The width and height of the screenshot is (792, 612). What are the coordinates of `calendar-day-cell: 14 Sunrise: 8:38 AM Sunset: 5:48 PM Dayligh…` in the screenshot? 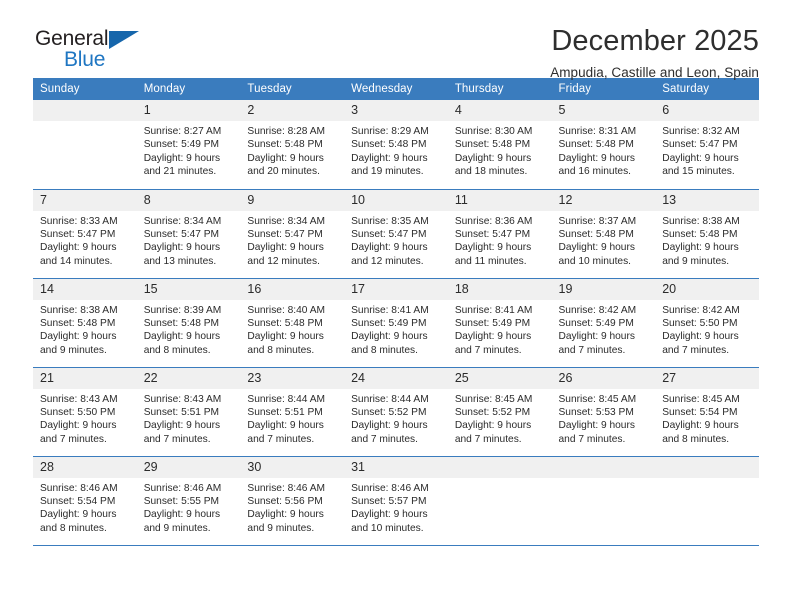 It's located at (85, 323).